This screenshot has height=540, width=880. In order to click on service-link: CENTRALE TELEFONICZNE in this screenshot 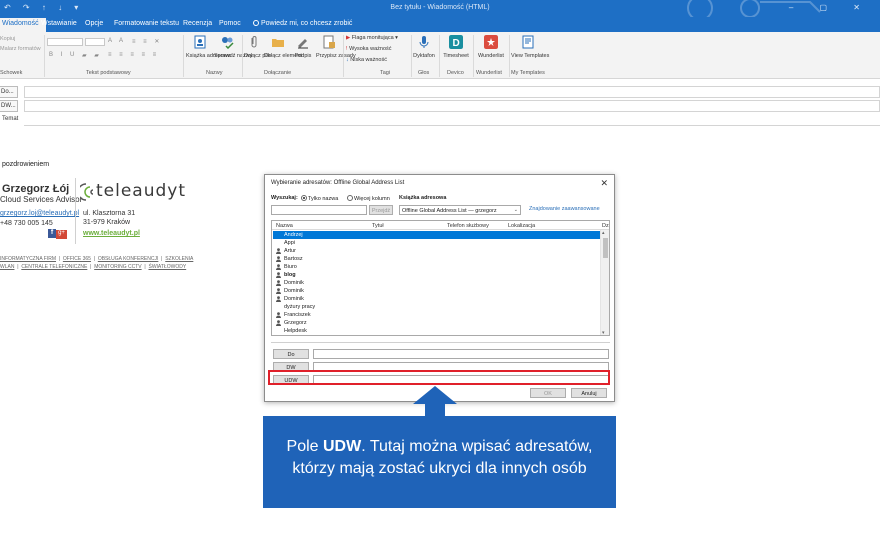, I will do `click(54, 267)`.